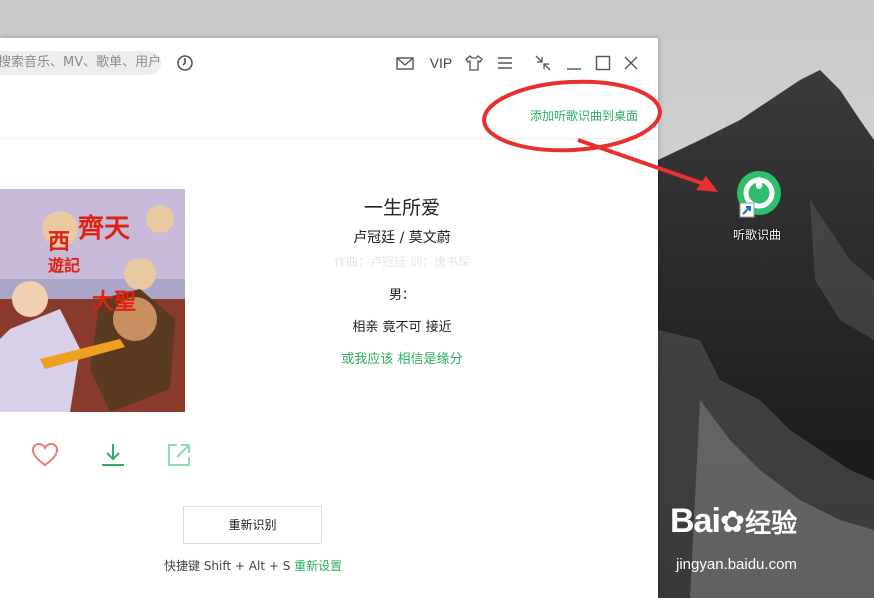 The image size is (874, 598). What do you see at coordinates (401, 208) in the screenshot?
I see `song-title: 一生所爱` at bounding box center [401, 208].